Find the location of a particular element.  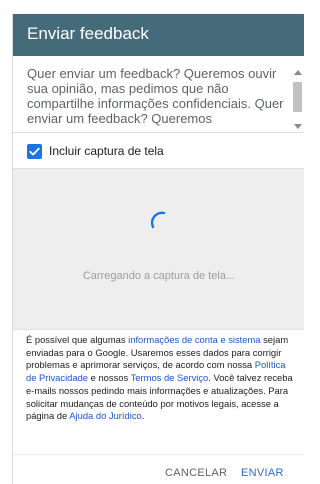

checkmark-icon is located at coordinates (34, 151).